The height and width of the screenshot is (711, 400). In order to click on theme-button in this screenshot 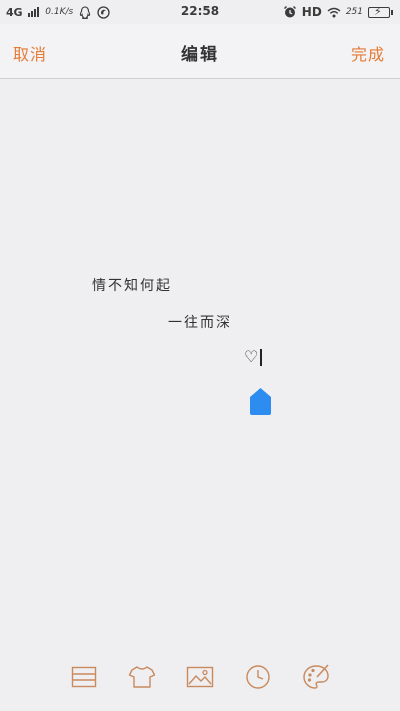, I will do `click(142, 677)`.